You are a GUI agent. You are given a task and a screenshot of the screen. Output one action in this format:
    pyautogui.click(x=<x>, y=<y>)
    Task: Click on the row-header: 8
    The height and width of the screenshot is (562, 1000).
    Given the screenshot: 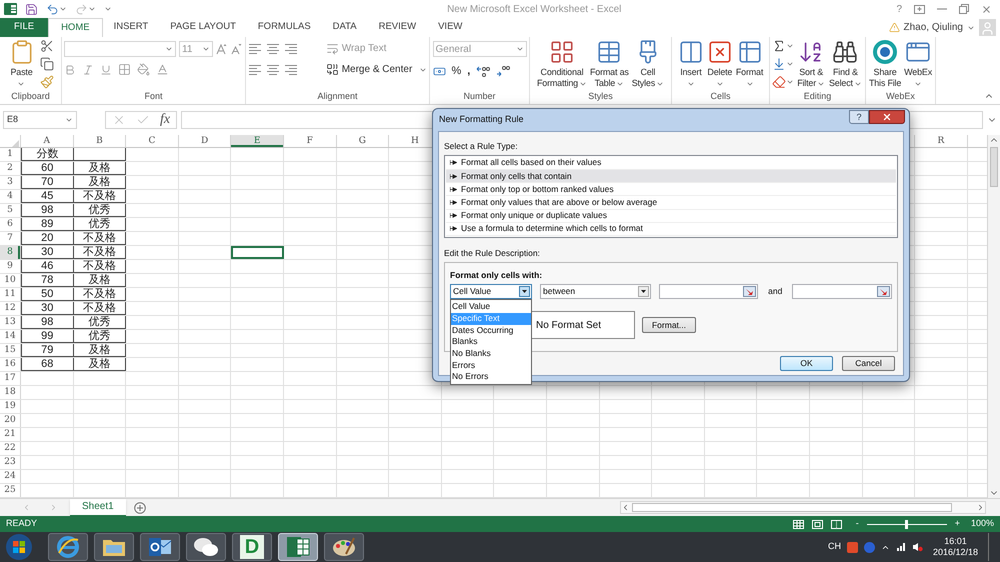 What is the action you would take?
    pyautogui.click(x=10, y=252)
    